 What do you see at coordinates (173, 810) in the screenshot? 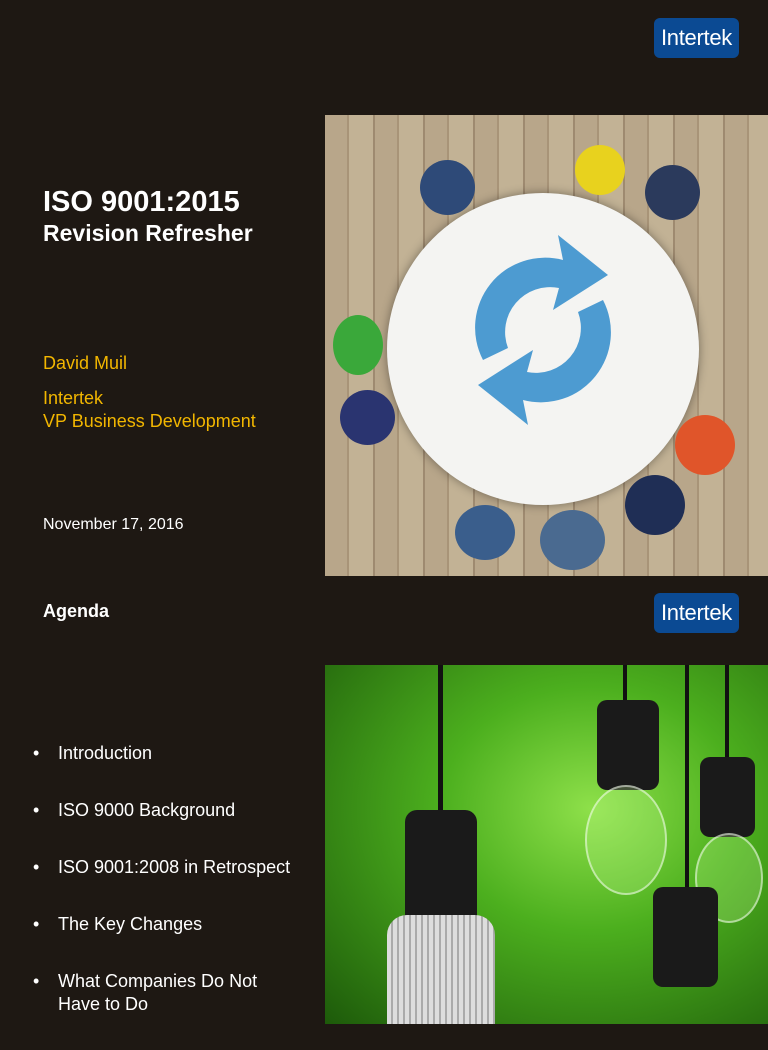
I see `agenda-item: ISO 9000 Background` at bounding box center [173, 810].